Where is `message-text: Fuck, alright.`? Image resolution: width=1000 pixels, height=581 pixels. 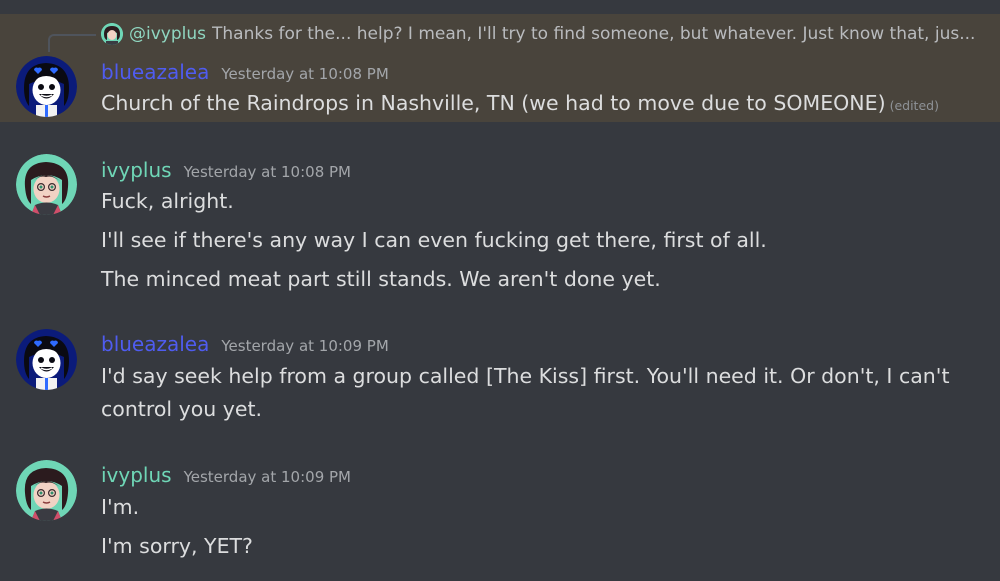 message-text: Fuck, alright. is located at coordinates (167, 201).